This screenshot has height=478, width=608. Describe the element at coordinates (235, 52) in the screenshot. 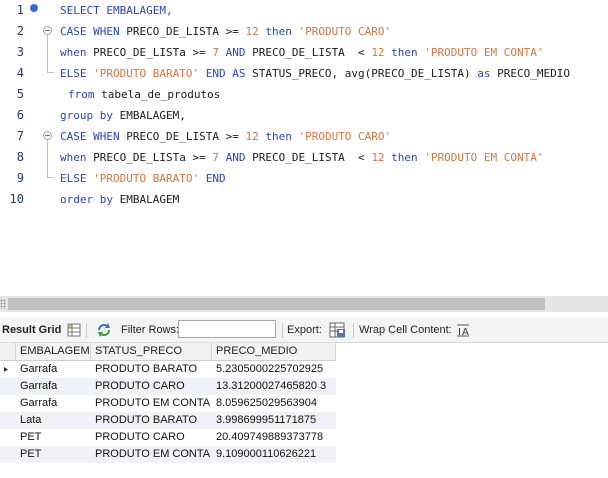

I see `keyword-token: AND` at that location.